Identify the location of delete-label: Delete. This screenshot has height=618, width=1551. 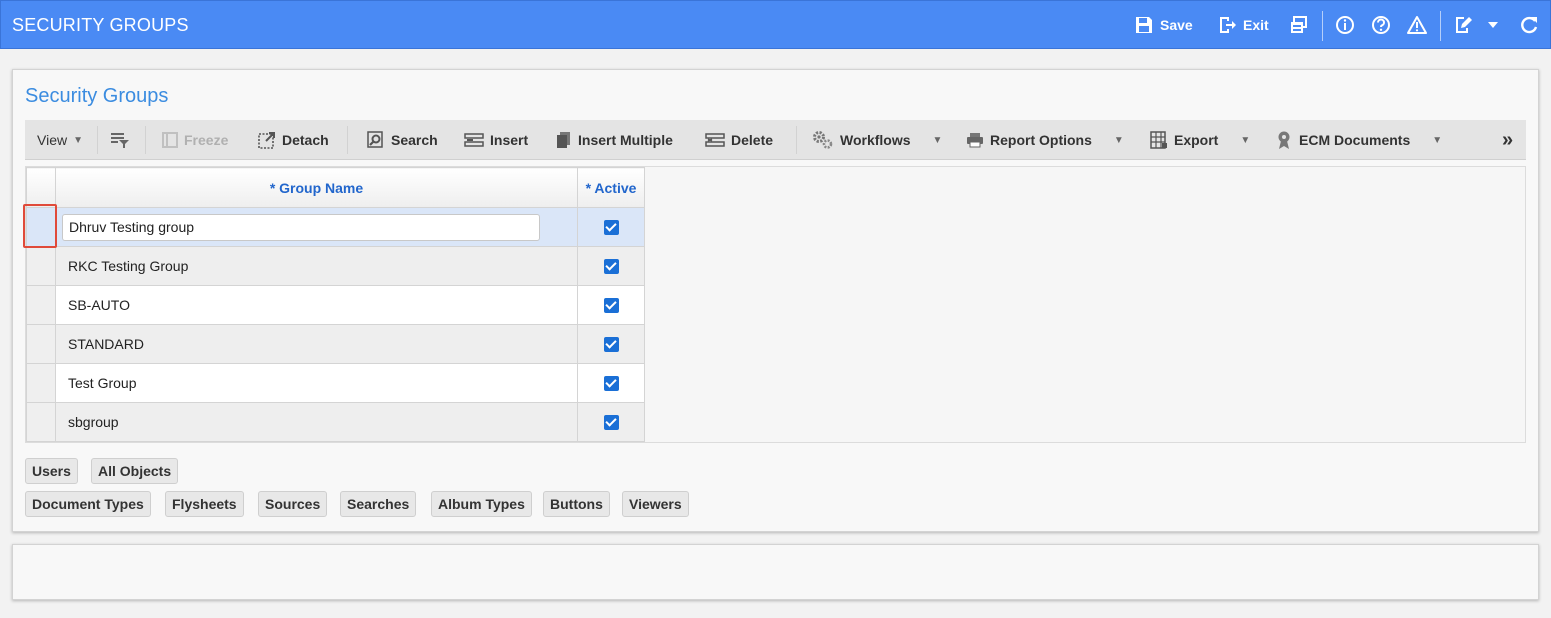
(752, 140).